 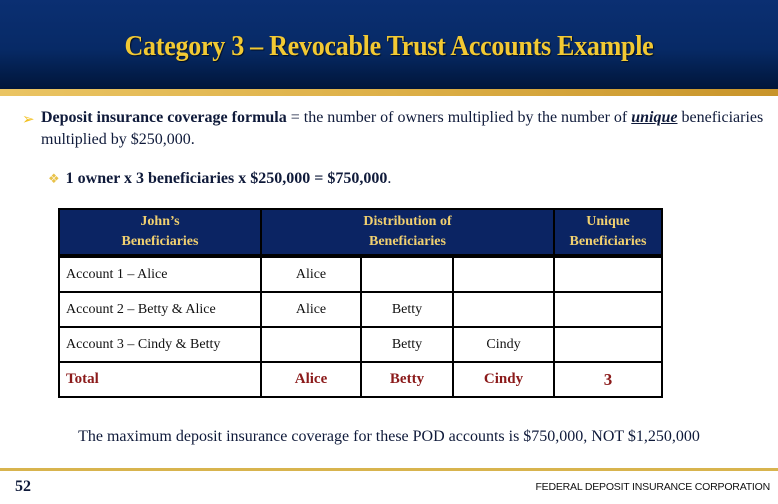 I want to click on cell-distribution: Cindy, so click(x=503, y=344).